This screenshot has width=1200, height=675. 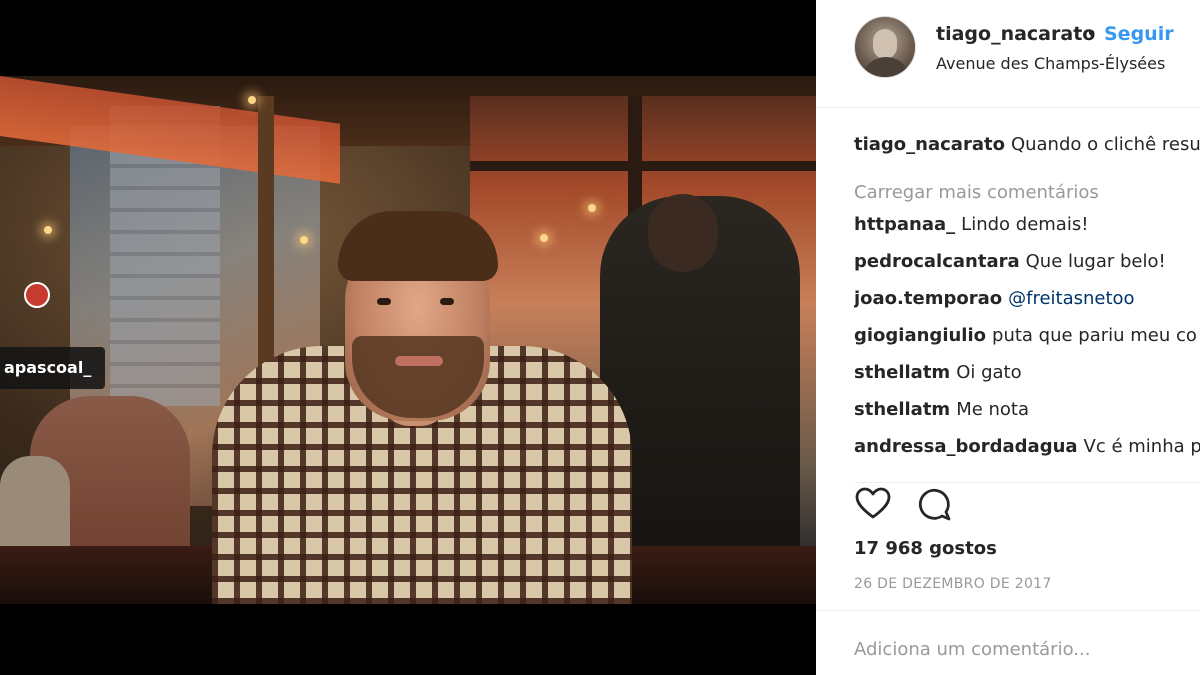 I want to click on comment-username: httpanaa_, so click(x=904, y=224).